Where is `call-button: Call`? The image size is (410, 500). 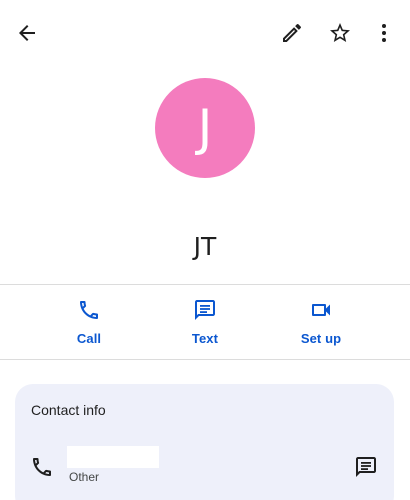
call-button: Call is located at coordinates (89, 322).